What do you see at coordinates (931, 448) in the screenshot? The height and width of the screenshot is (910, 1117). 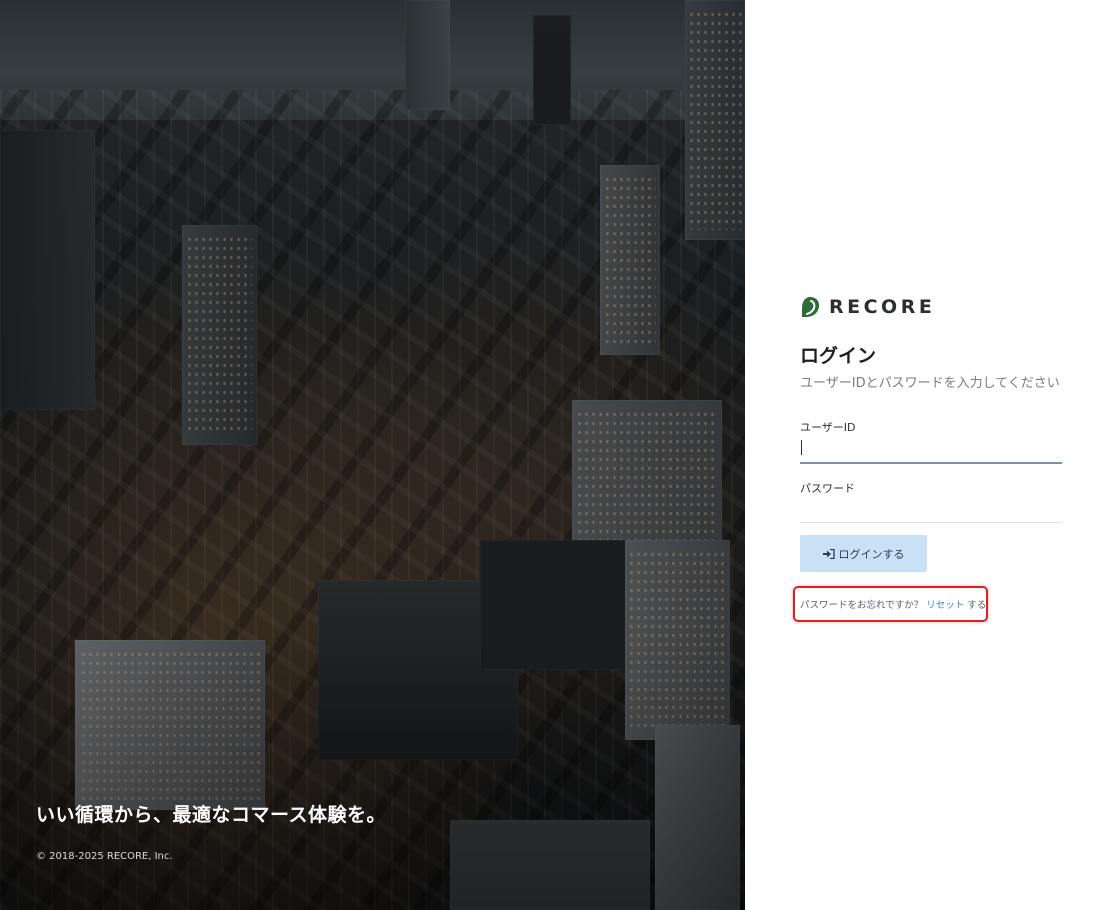 I see `user-id-input` at bounding box center [931, 448].